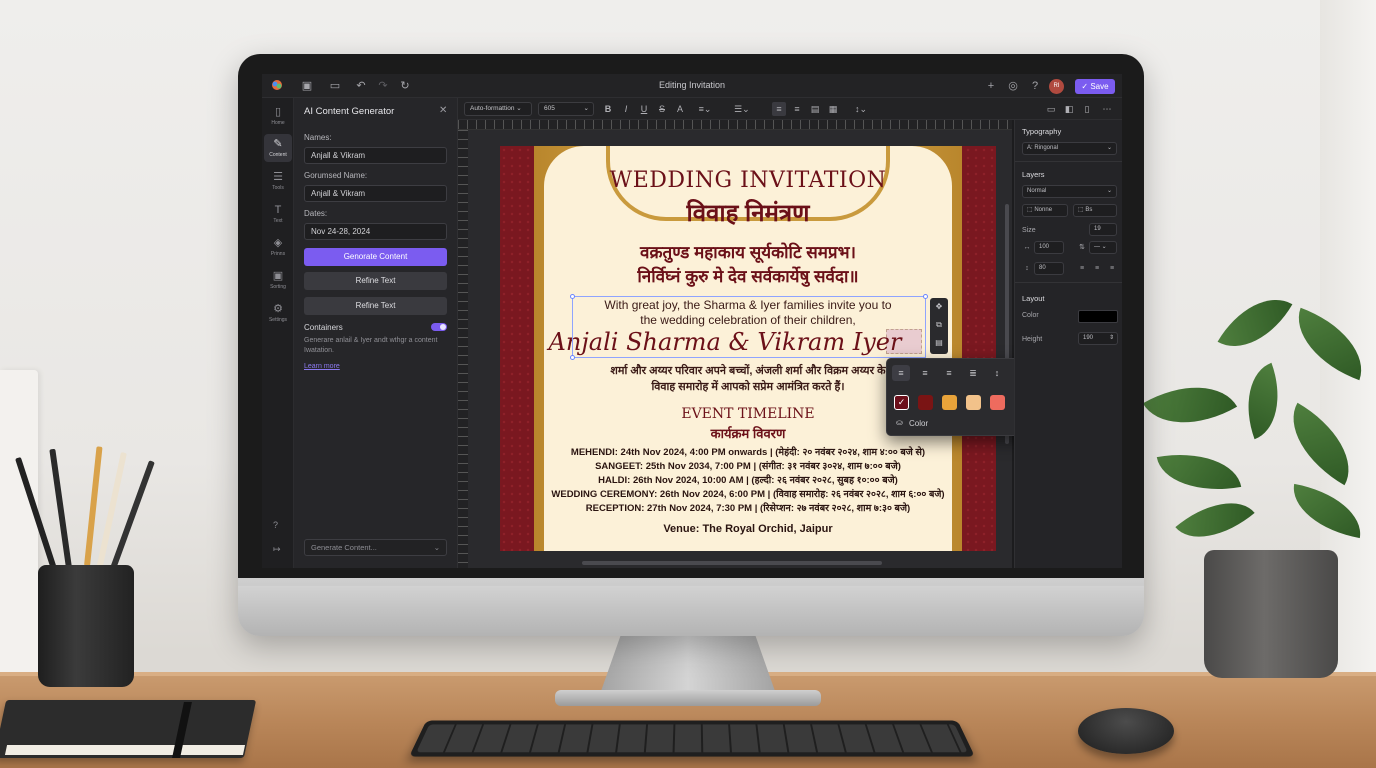 This screenshot has height=768, width=1376. Describe the element at coordinates (973, 373) in the screenshot. I see `justify-icon: ≣` at that location.